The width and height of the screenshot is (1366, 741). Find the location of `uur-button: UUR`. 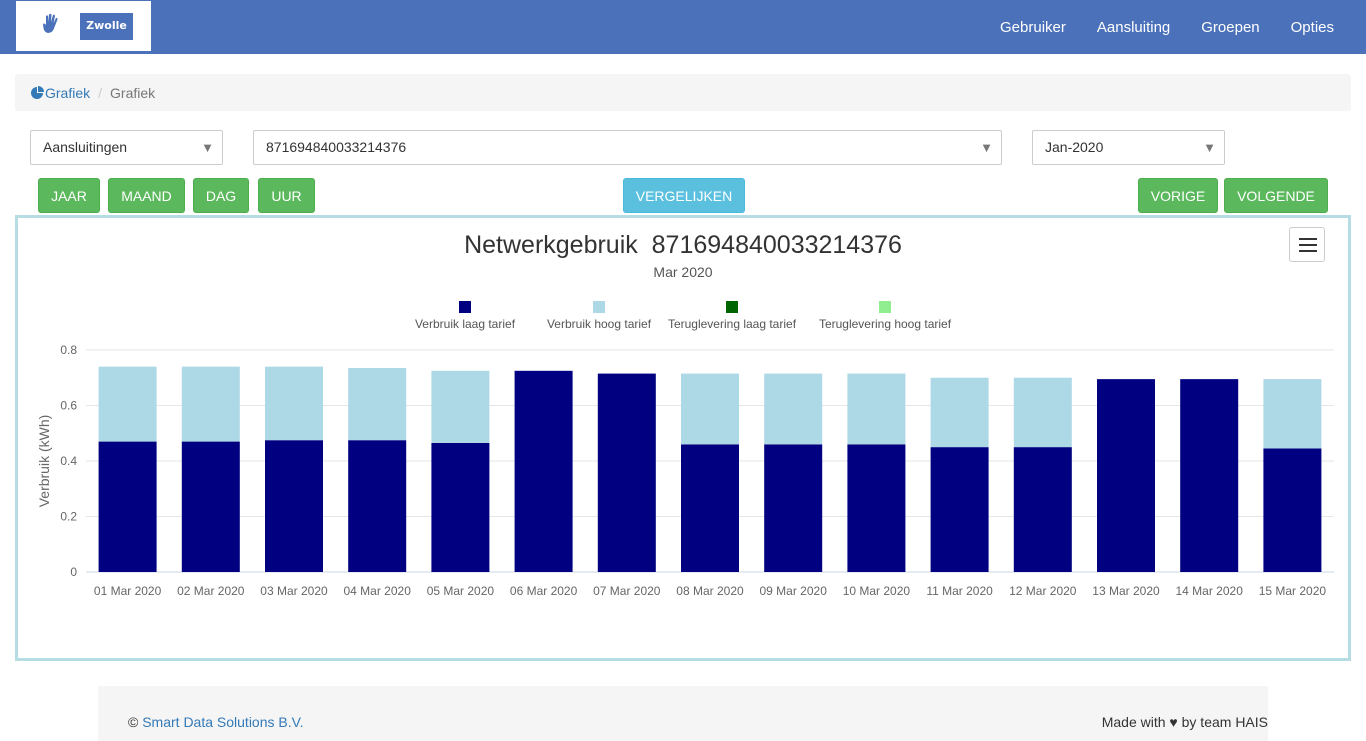

uur-button: UUR is located at coordinates (286, 195).